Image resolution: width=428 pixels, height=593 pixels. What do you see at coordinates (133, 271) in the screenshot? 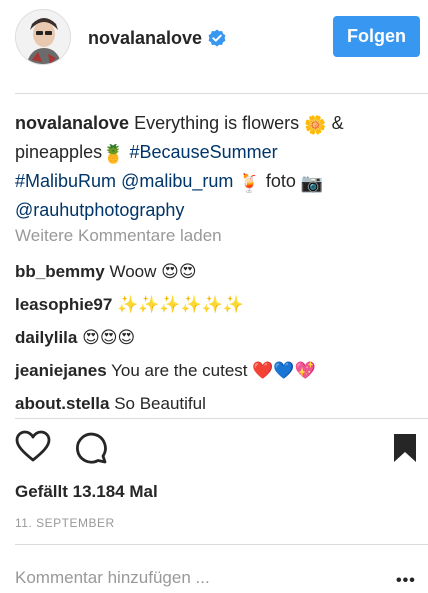
I see `comment-text: Woow` at bounding box center [133, 271].